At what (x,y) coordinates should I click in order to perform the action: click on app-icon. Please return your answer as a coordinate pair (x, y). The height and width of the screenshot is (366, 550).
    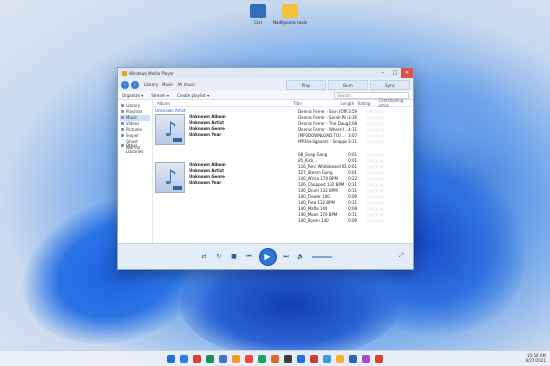
    Looking at the image, I should click on (258, 11).